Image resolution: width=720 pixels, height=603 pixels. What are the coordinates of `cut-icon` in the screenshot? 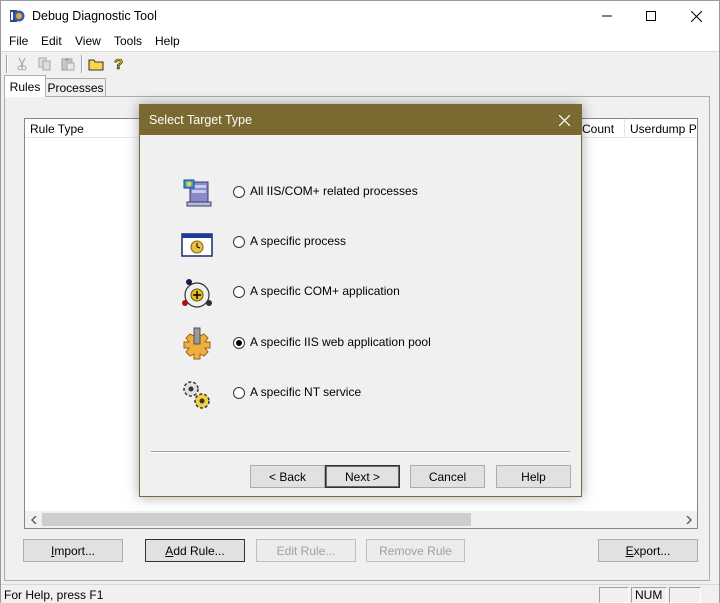 It's located at (22, 64).